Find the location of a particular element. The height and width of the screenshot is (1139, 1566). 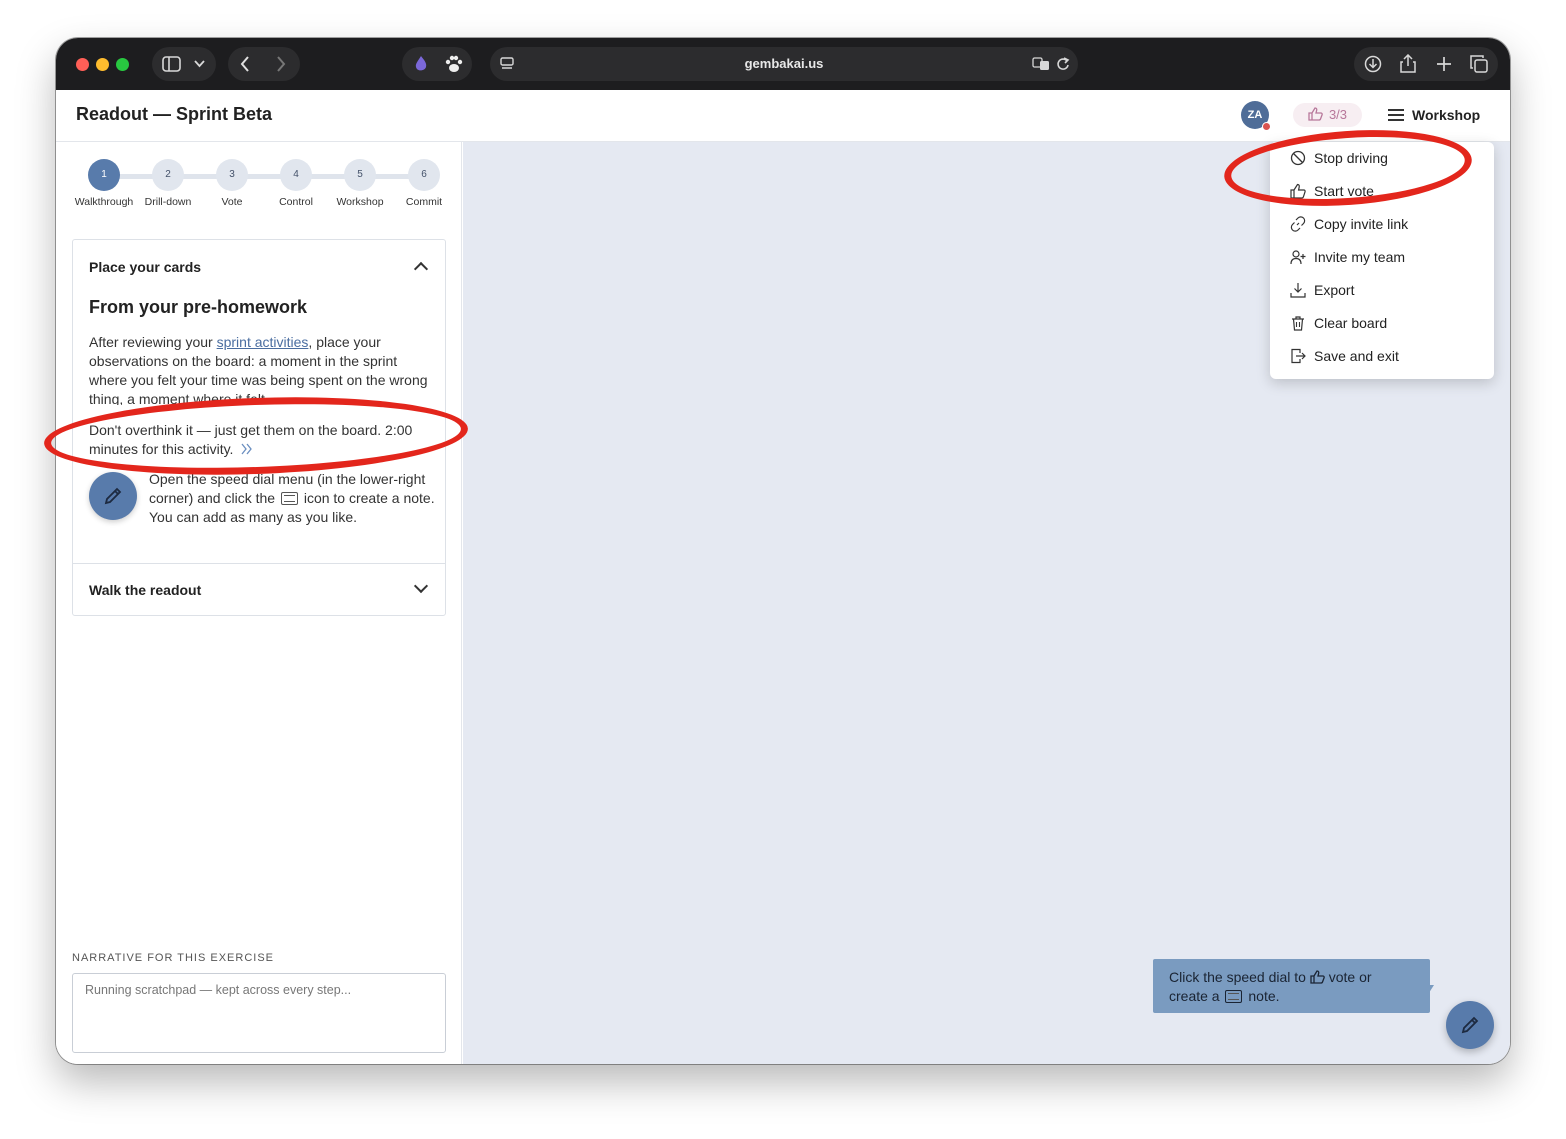

menu-item-label: Start vote is located at coordinates (1344, 191).